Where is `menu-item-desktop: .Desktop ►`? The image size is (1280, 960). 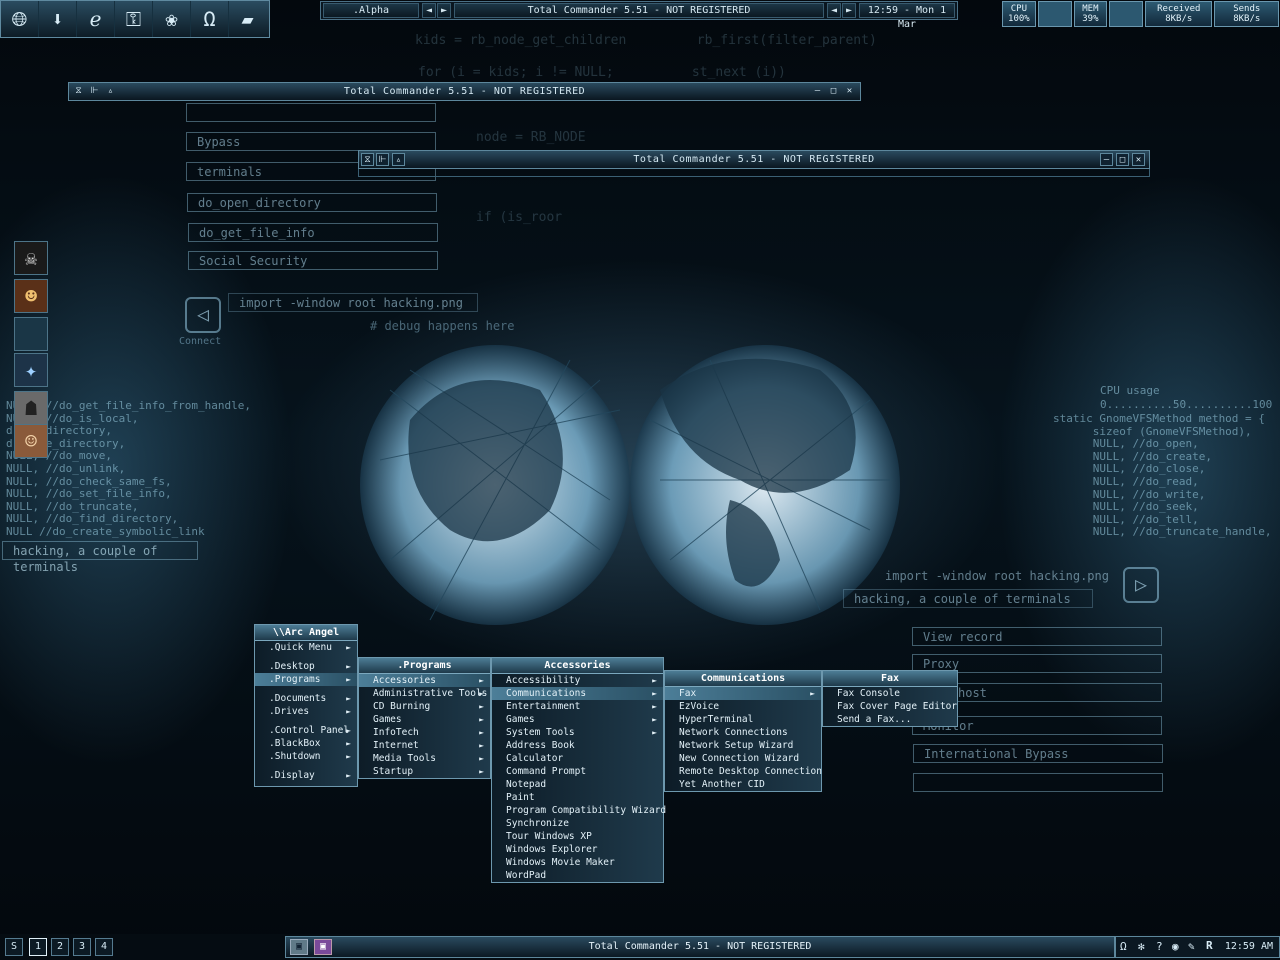 menu-item-desktop: .Desktop ► is located at coordinates (306, 666).